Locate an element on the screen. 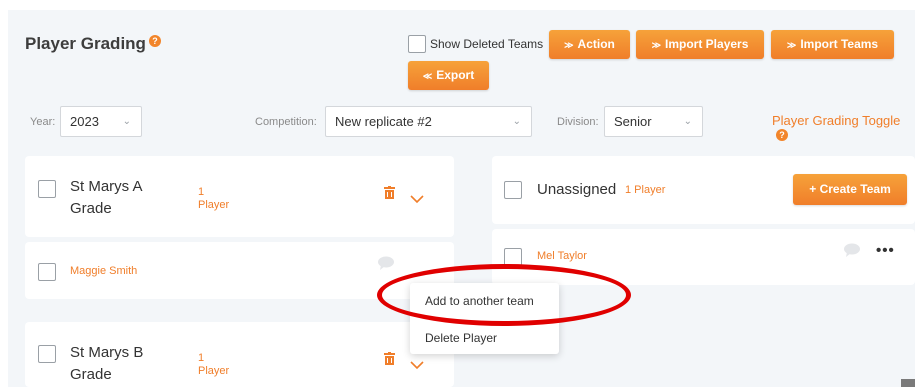 This screenshot has height=387, width=915. double-chevron-up-icon: ≪ is located at coordinates (427, 76).